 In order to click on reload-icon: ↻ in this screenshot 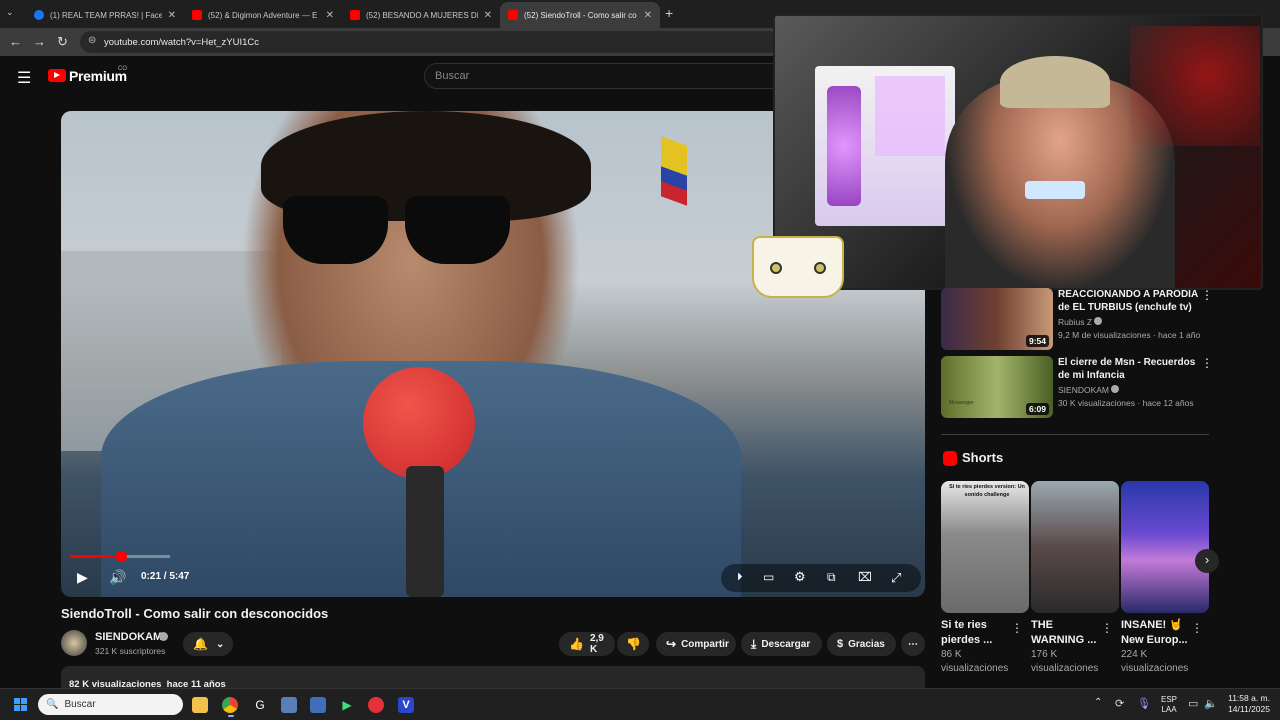, I will do `click(62, 42)`.